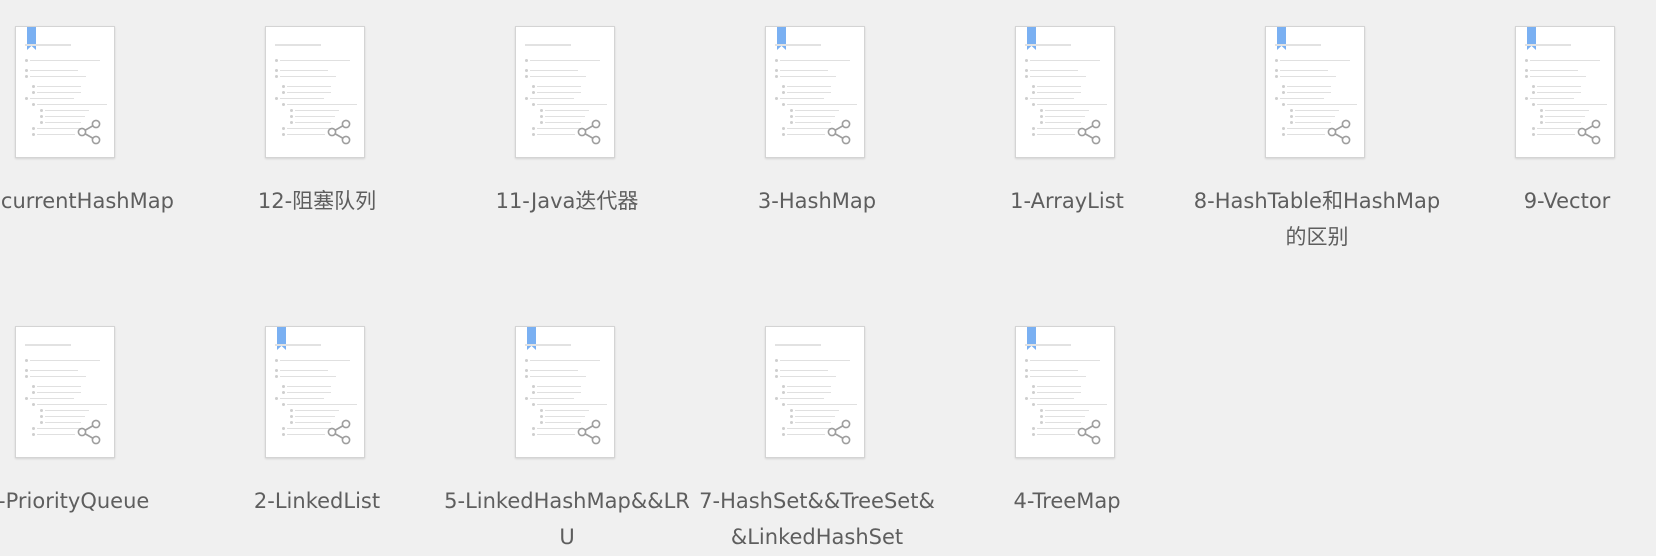 This screenshot has width=1656, height=556. I want to click on file-tile: 4-TreeMap, so click(1067, 441).